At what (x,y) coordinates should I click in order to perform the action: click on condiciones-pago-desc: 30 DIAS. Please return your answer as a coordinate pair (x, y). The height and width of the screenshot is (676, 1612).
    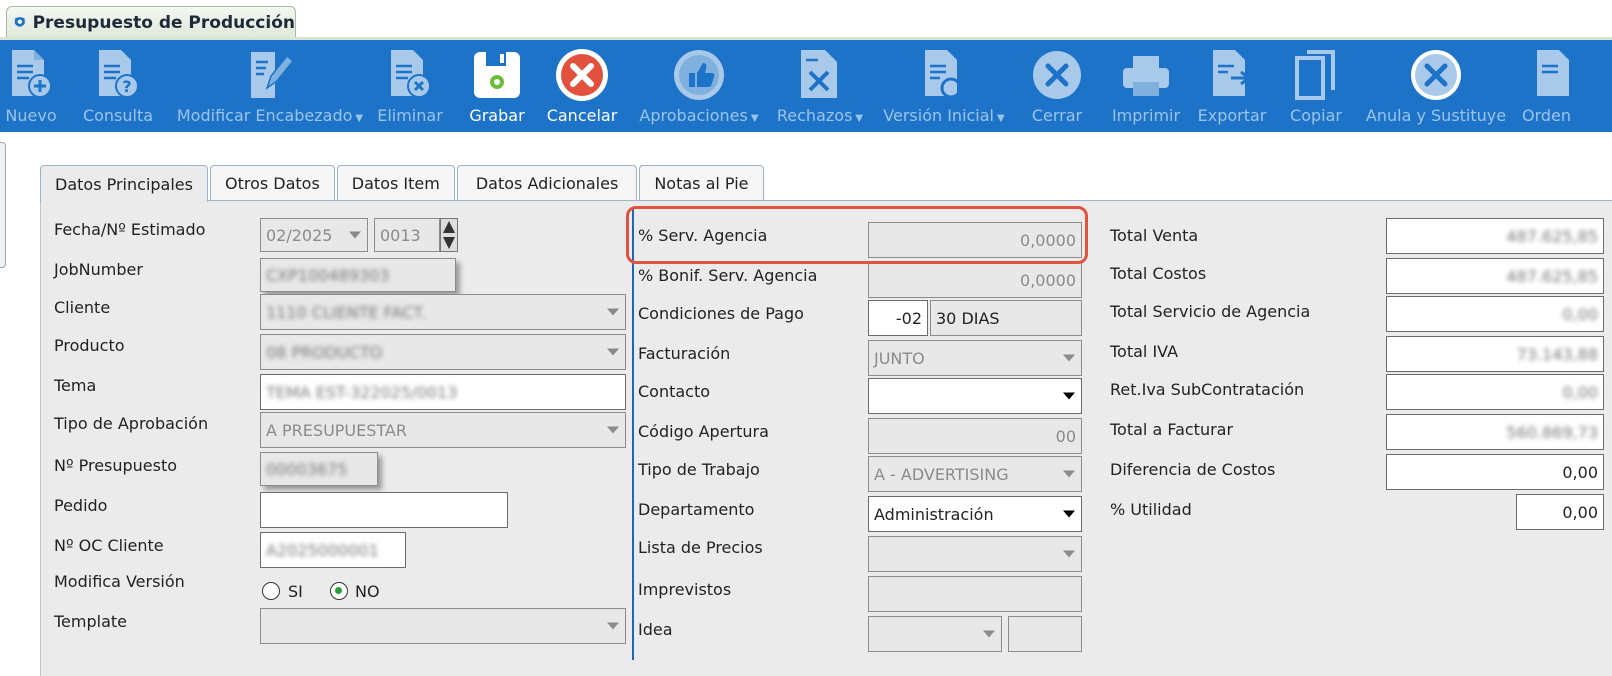
    Looking at the image, I should click on (1006, 318).